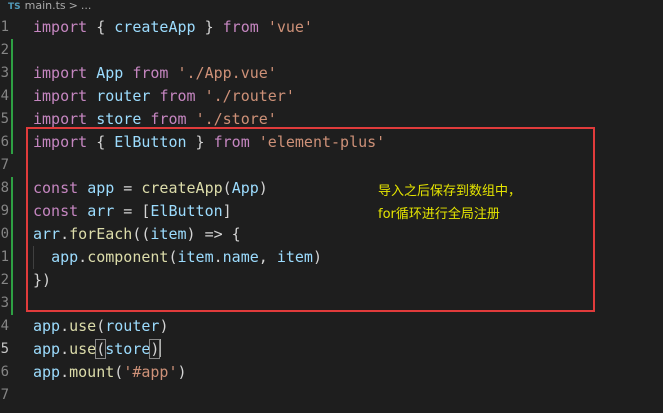  I want to click on matched-bracket: (, so click(101, 349).